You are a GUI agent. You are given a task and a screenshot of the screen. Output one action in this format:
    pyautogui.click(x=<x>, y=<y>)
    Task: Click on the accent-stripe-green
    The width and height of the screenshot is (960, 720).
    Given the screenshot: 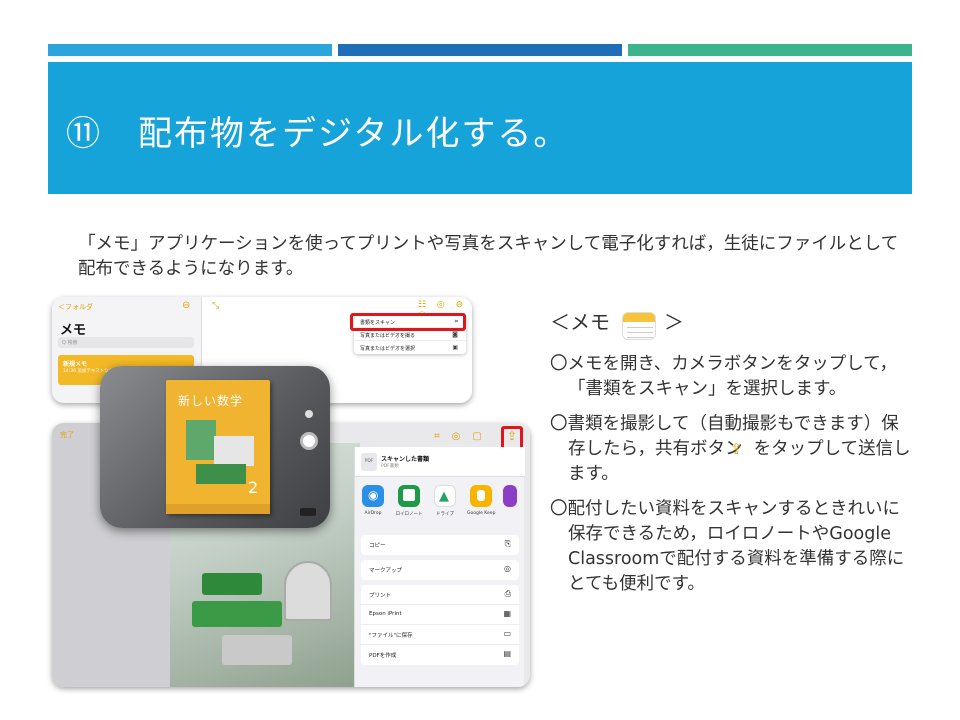 What is the action you would take?
    pyautogui.click(x=770, y=50)
    